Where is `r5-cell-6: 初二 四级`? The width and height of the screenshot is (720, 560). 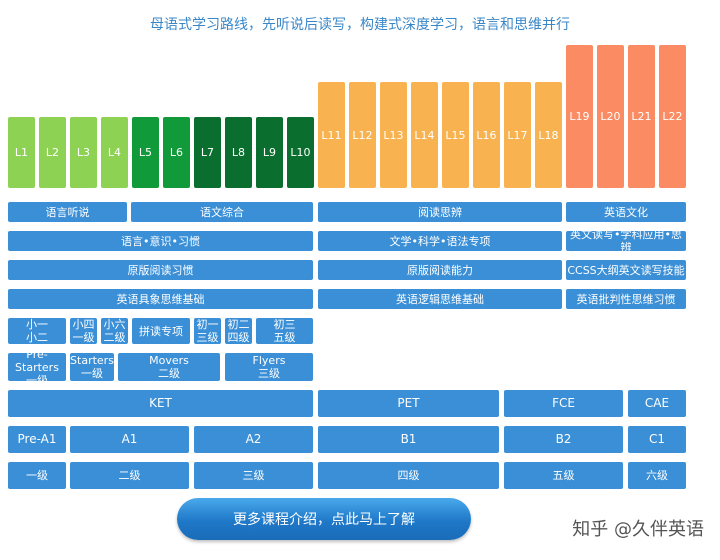
r5-cell-6: 初二 四级 is located at coordinates (238, 331).